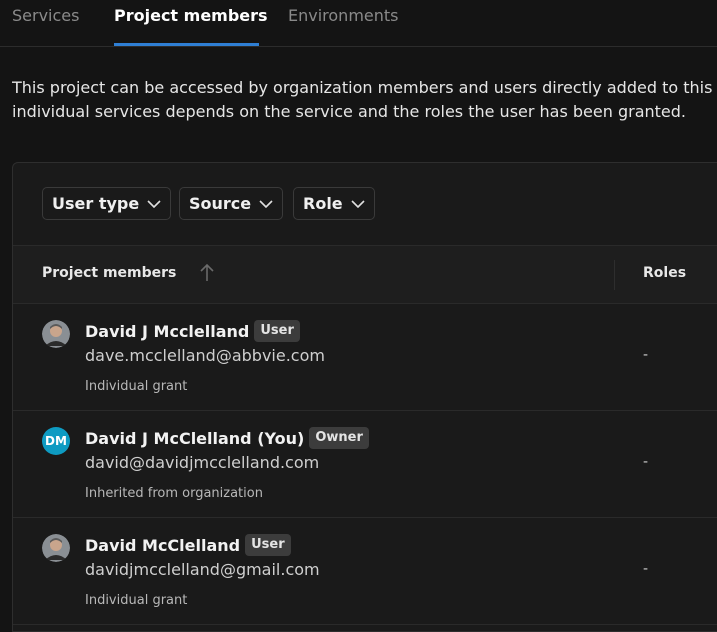 Image resolution: width=717 pixels, height=632 pixels. I want to click on member-name-line: David J McClelland (You) Owner, so click(227, 438).